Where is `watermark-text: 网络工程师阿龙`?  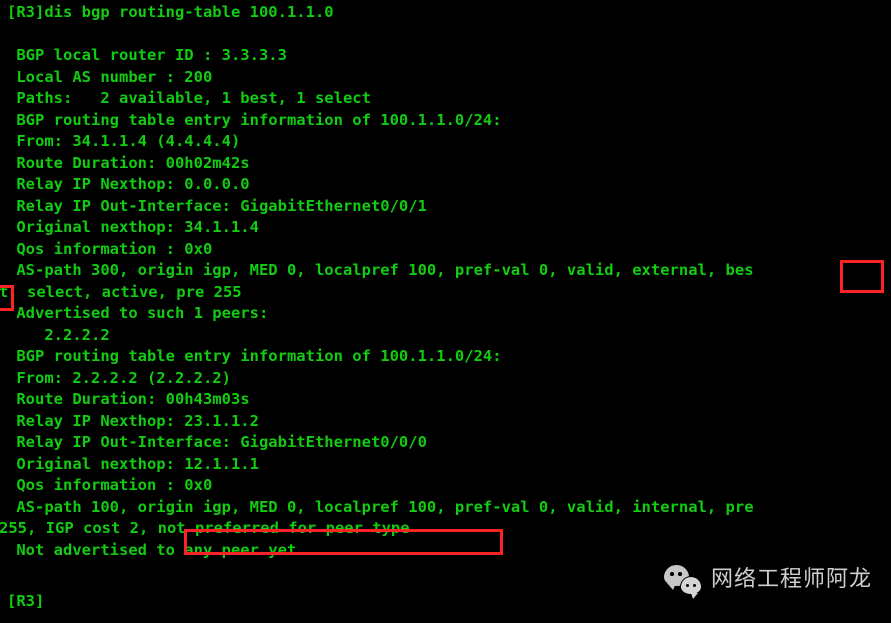 watermark-text: 网络工程师阿龙 is located at coordinates (792, 580).